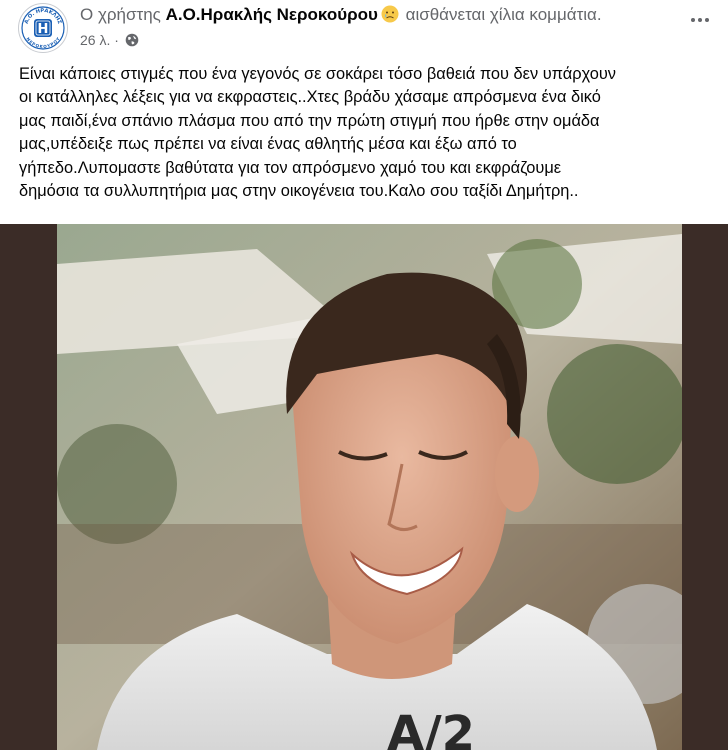 Image resolution: width=728 pixels, height=750 pixels. I want to click on header-prefix: Ο χρήστης, so click(123, 14).